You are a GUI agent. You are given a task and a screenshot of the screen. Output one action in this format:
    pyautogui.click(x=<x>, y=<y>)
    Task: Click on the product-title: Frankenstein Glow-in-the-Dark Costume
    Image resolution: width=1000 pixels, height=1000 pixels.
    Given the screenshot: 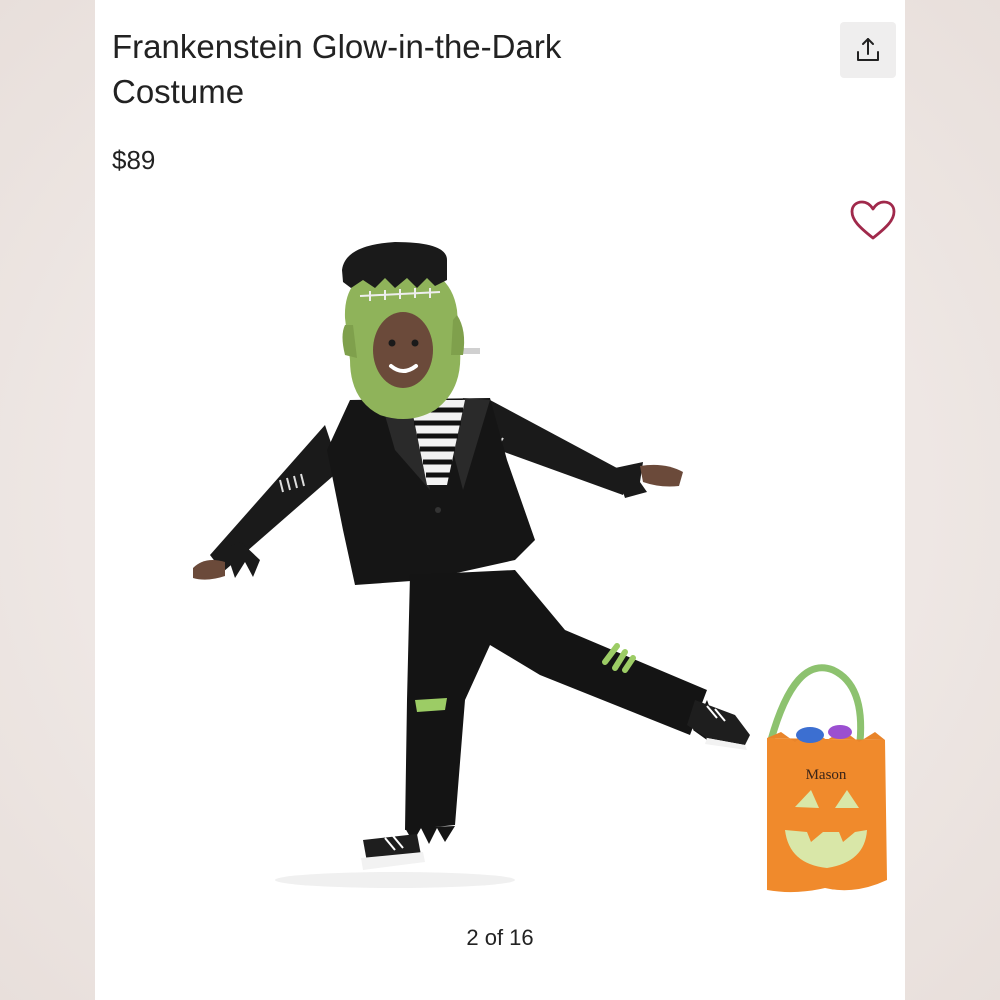 What is the action you would take?
    pyautogui.click(x=392, y=69)
    